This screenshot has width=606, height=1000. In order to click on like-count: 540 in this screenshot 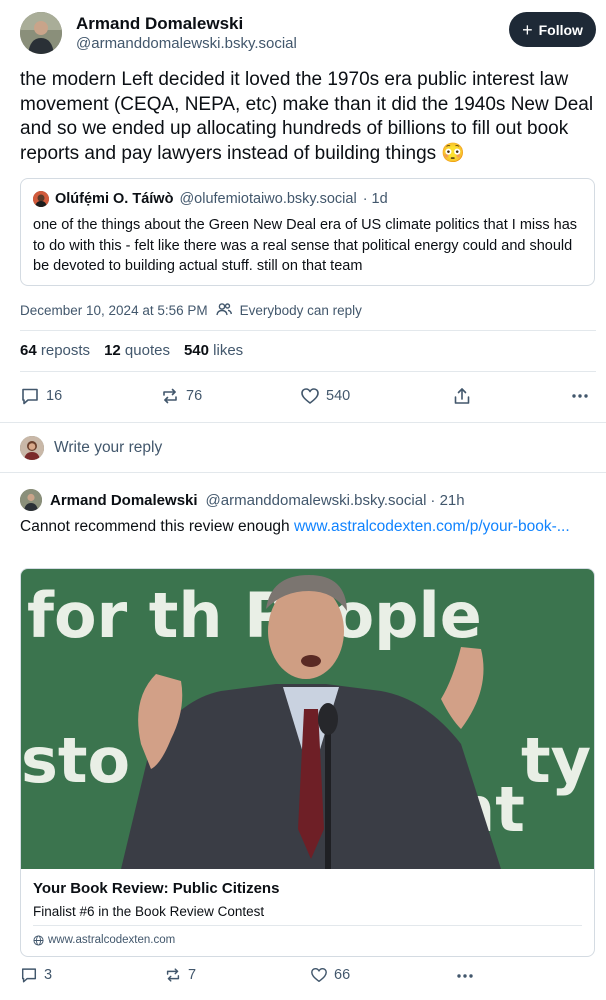, I will do `click(338, 396)`.